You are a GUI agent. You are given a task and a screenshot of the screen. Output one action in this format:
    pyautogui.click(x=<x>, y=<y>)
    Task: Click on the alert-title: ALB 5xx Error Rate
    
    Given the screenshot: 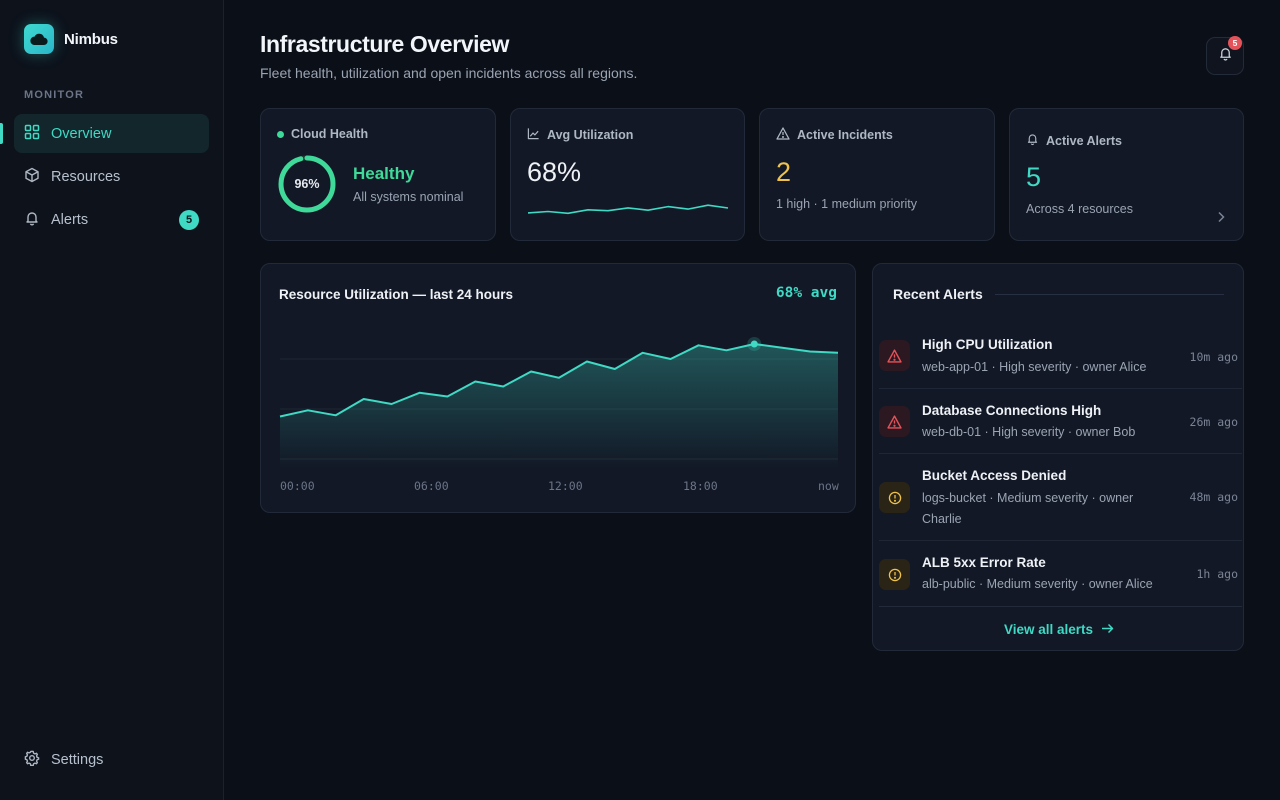 What is the action you would take?
    pyautogui.click(x=984, y=562)
    